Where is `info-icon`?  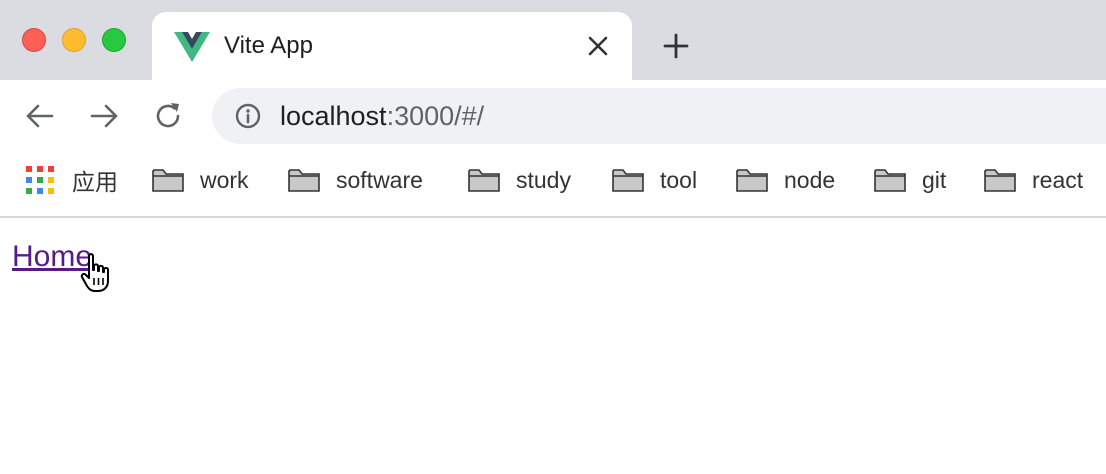
info-icon is located at coordinates (248, 116).